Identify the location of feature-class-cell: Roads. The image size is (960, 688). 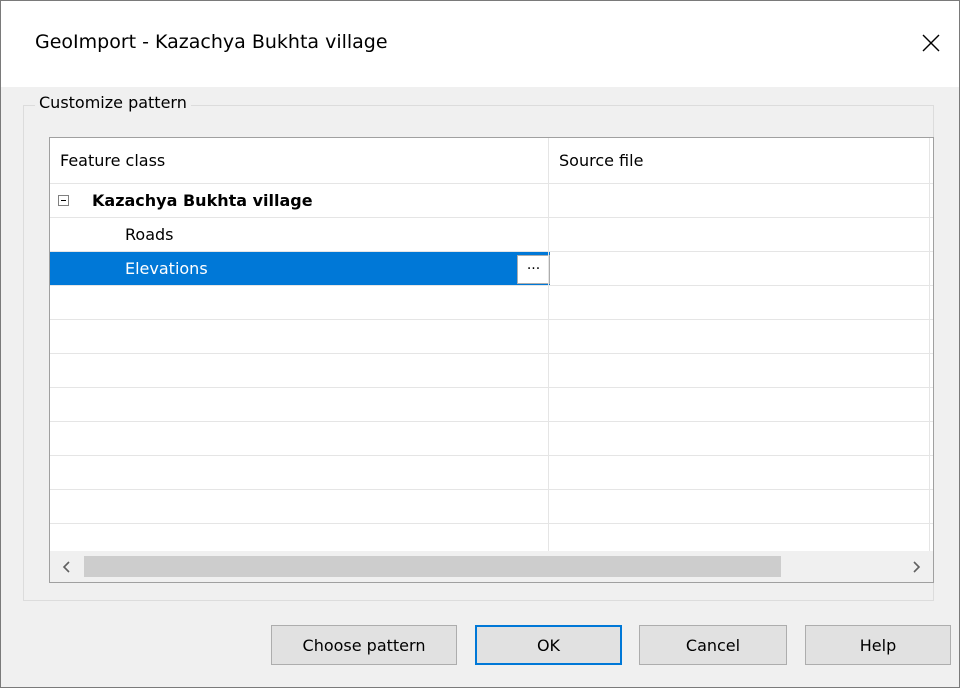
(149, 234).